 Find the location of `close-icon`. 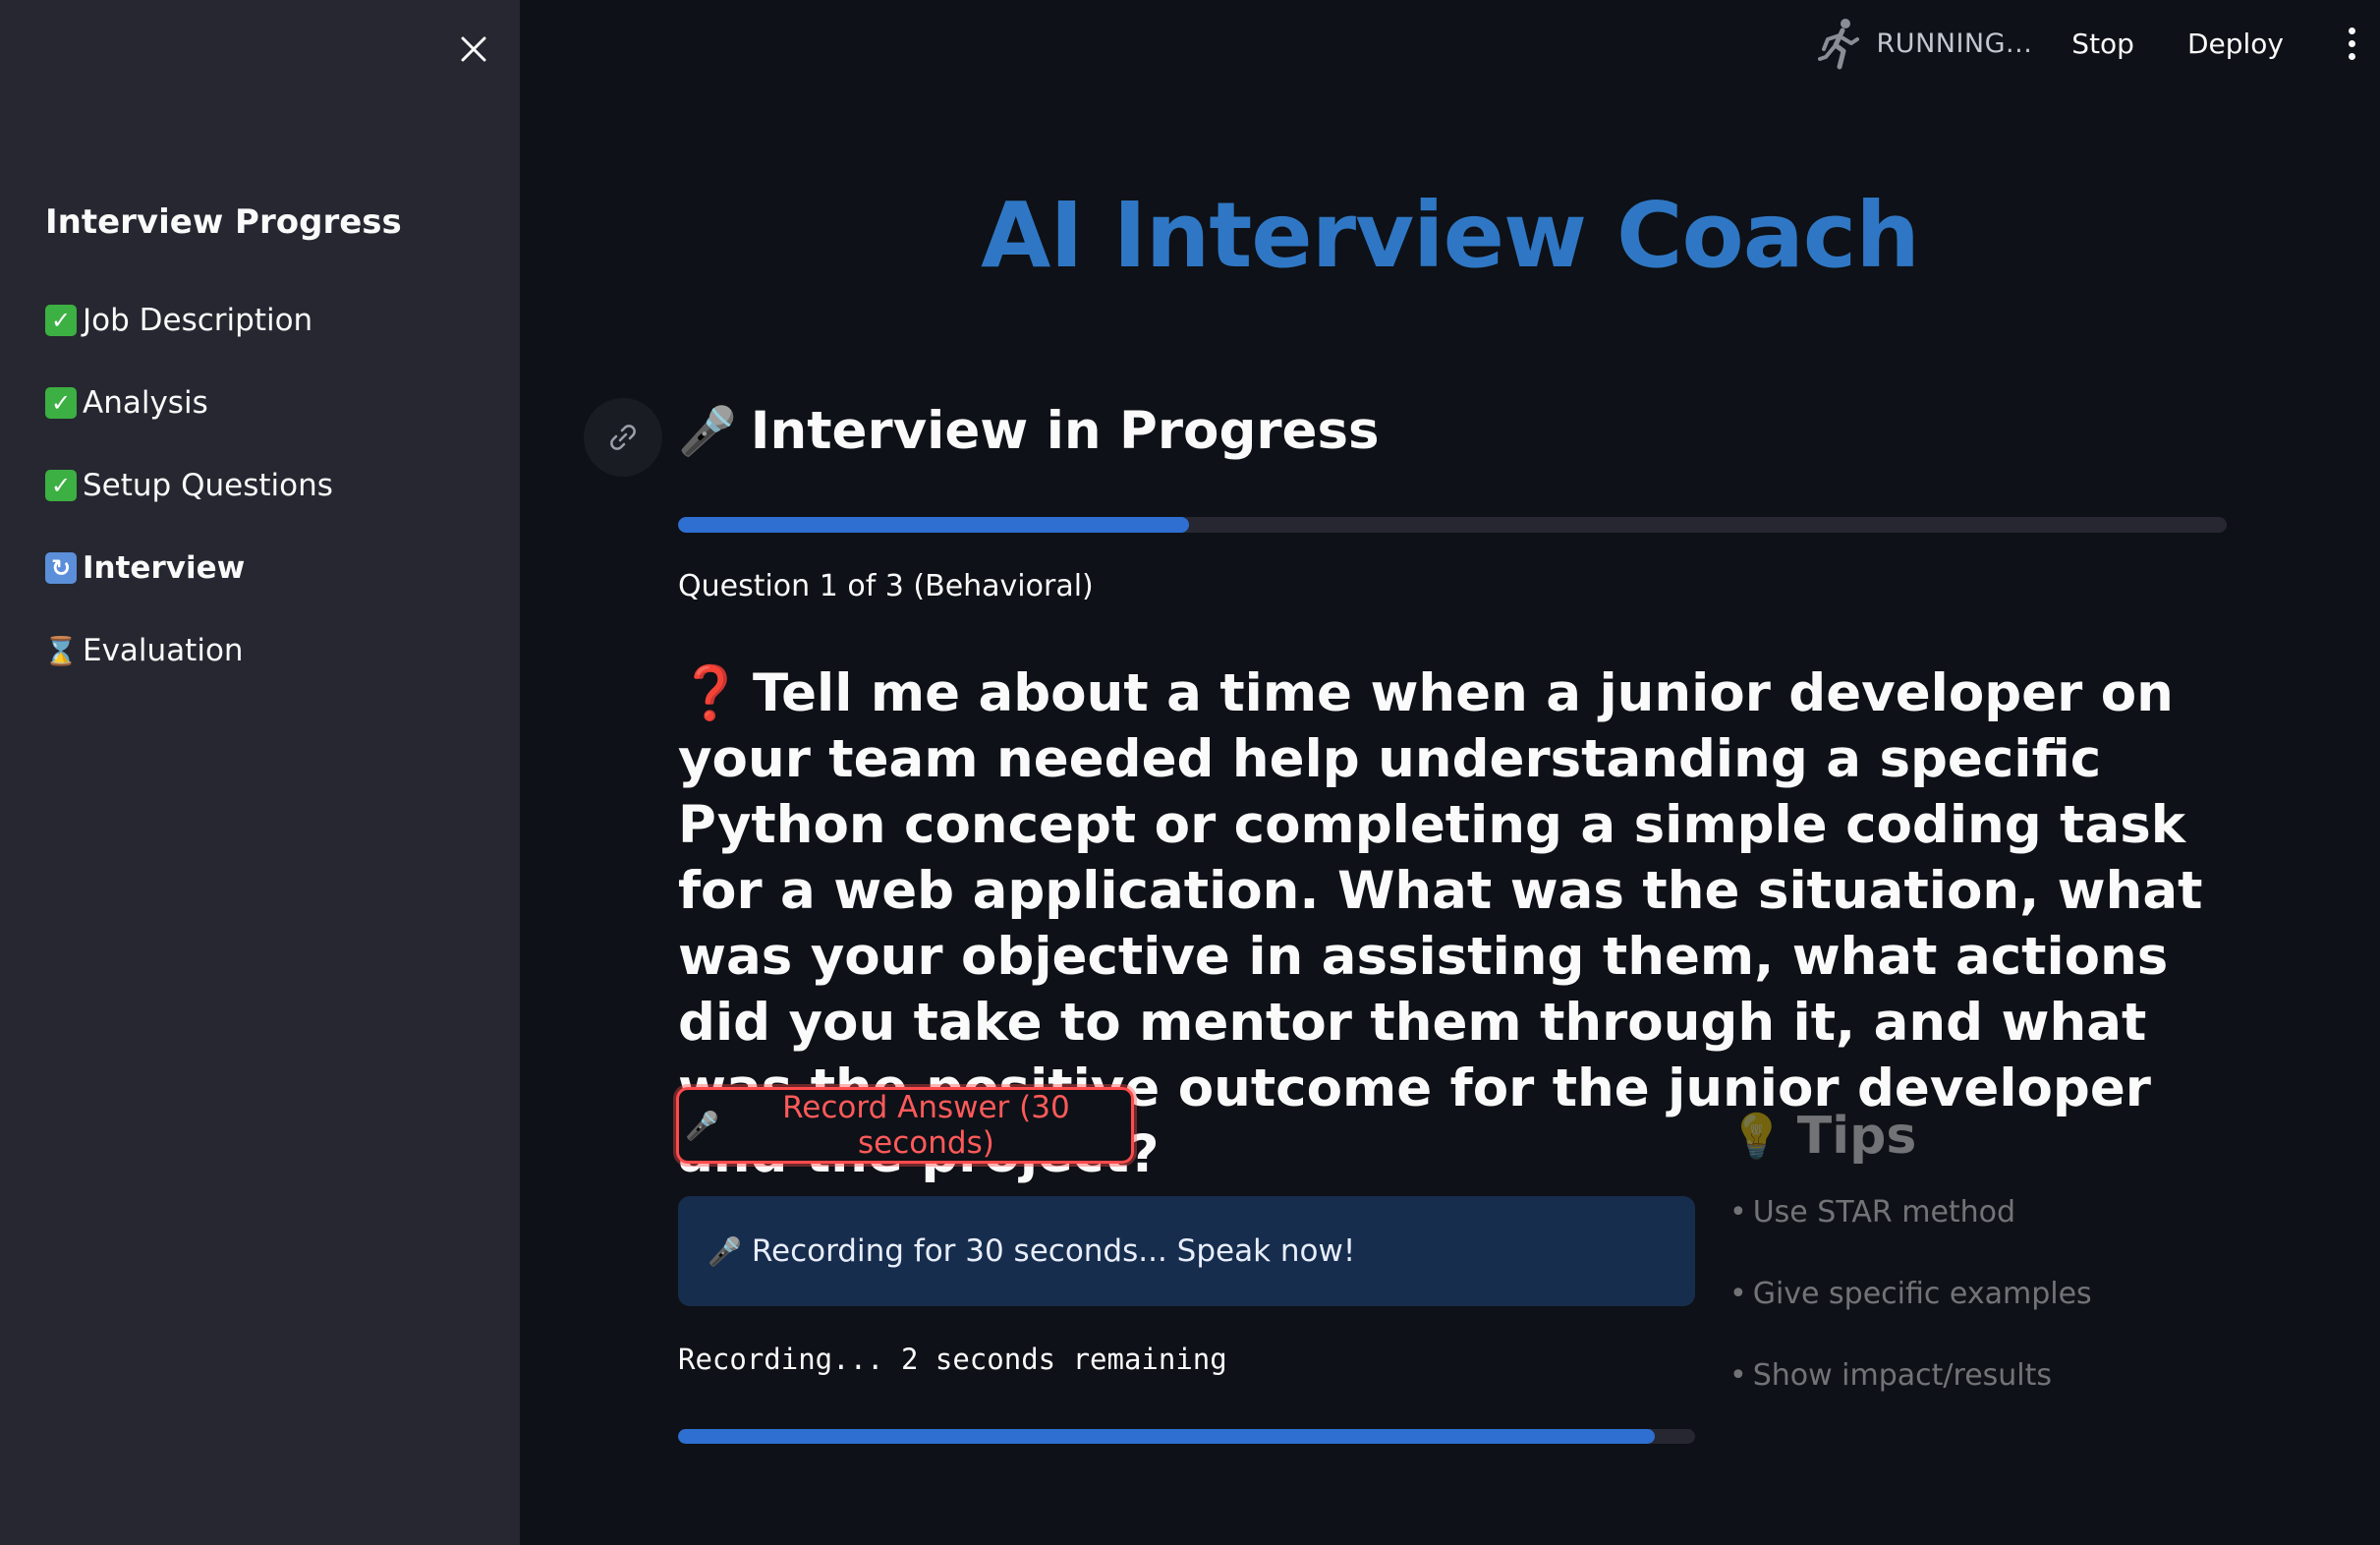

close-icon is located at coordinates (473, 49).